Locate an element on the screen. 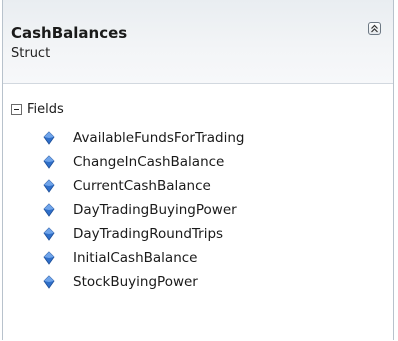 This screenshot has width=398, height=341. field-label: AvailableFundsForTrading is located at coordinates (159, 138).